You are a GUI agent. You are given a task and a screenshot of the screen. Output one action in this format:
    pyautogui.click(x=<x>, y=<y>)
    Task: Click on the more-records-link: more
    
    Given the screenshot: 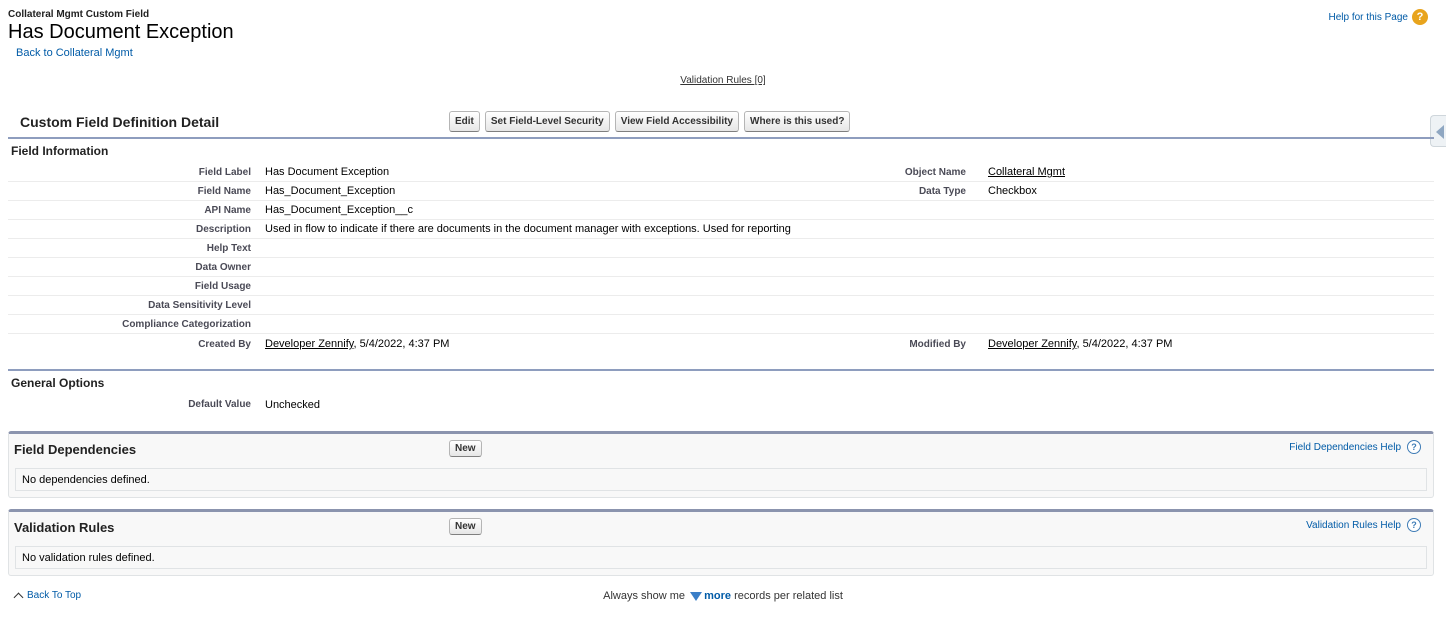 What is the action you would take?
    pyautogui.click(x=717, y=596)
    